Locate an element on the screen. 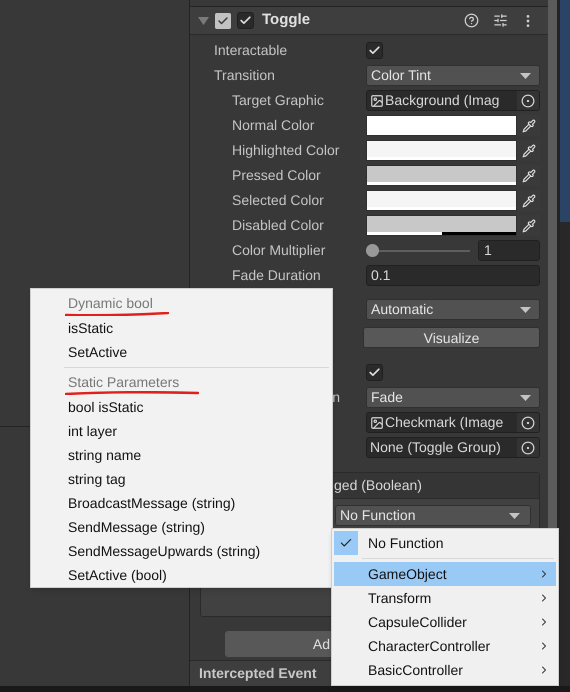 This screenshot has width=570, height=692. dropdown: Color Tint is located at coordinates (453, 75).